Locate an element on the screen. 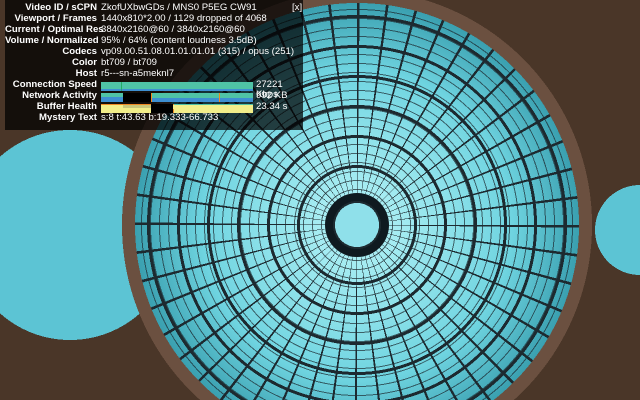  network-activity-row: Network Activity is located at coordinates (53, 95).